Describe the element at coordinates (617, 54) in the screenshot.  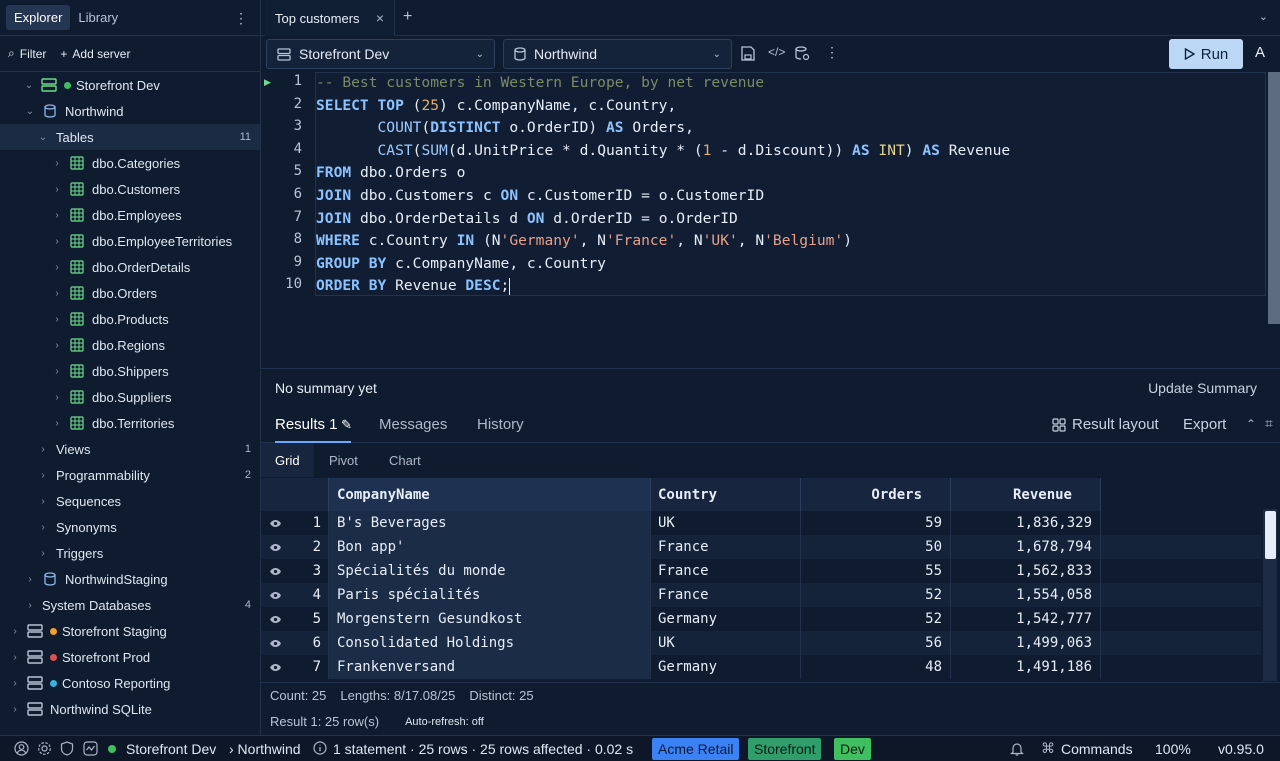
I see `database-select: Northwind ⌄` at that location.